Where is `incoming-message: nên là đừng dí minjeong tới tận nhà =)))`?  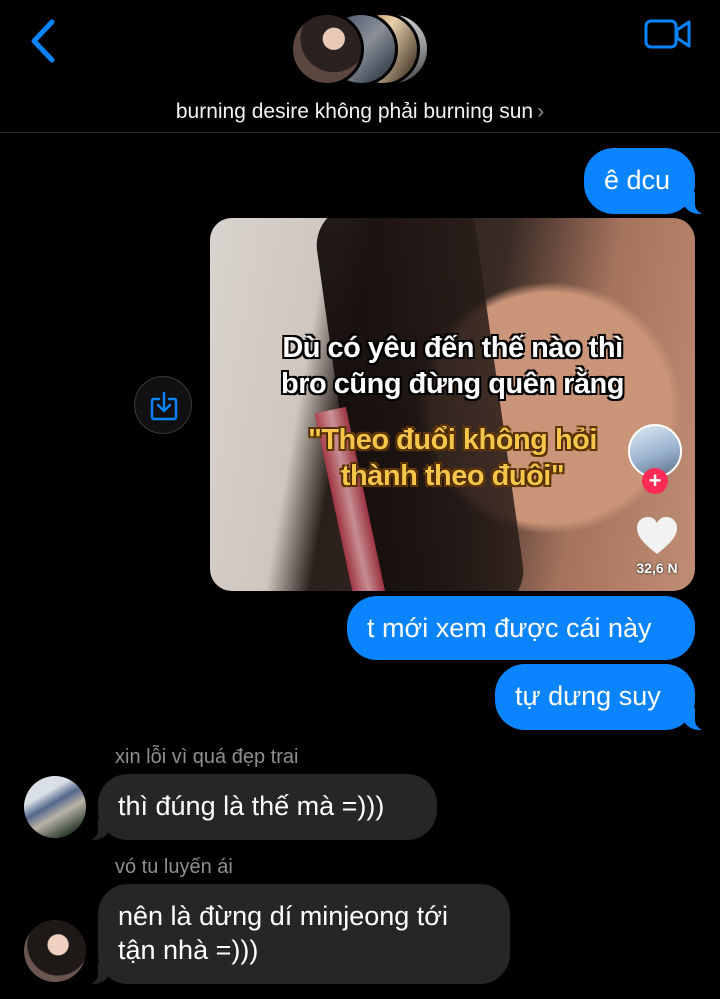 incoming-message: nên là đừng dí minjeong tới tận nhà =))) is located at coordinates (298, 934).